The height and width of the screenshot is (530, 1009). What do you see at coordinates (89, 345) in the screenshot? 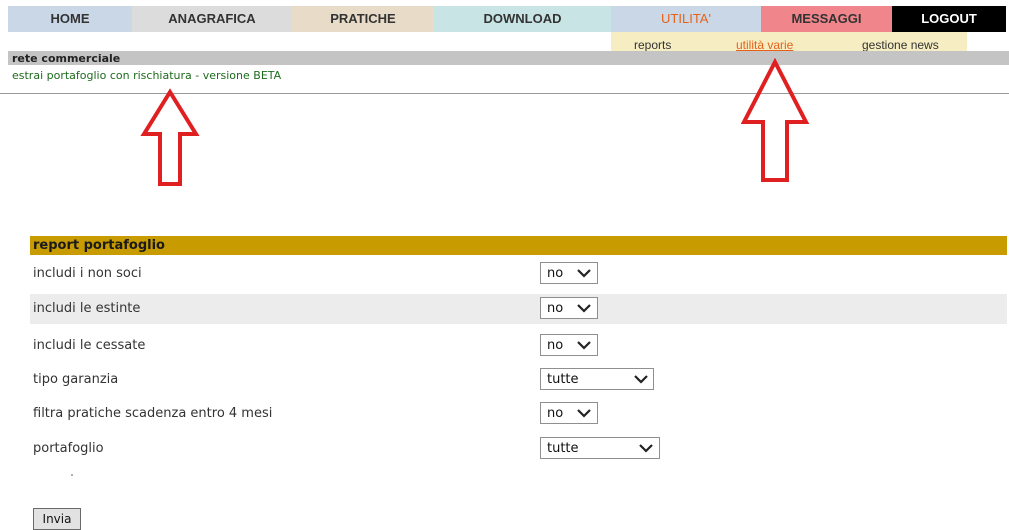
I see `label-cessate: includi le cessate` at bounding box center [89, 345].